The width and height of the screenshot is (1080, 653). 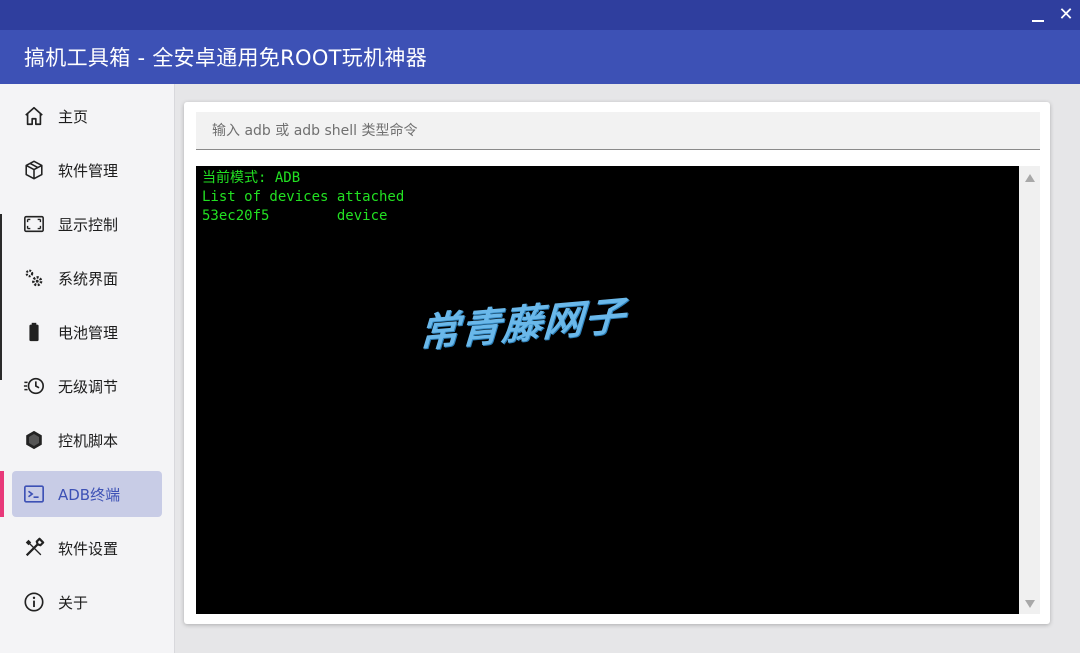 What do you see at coordinates (34, 170) in the screenshot?
I see `package-icon` at bounding box center [34, 170].